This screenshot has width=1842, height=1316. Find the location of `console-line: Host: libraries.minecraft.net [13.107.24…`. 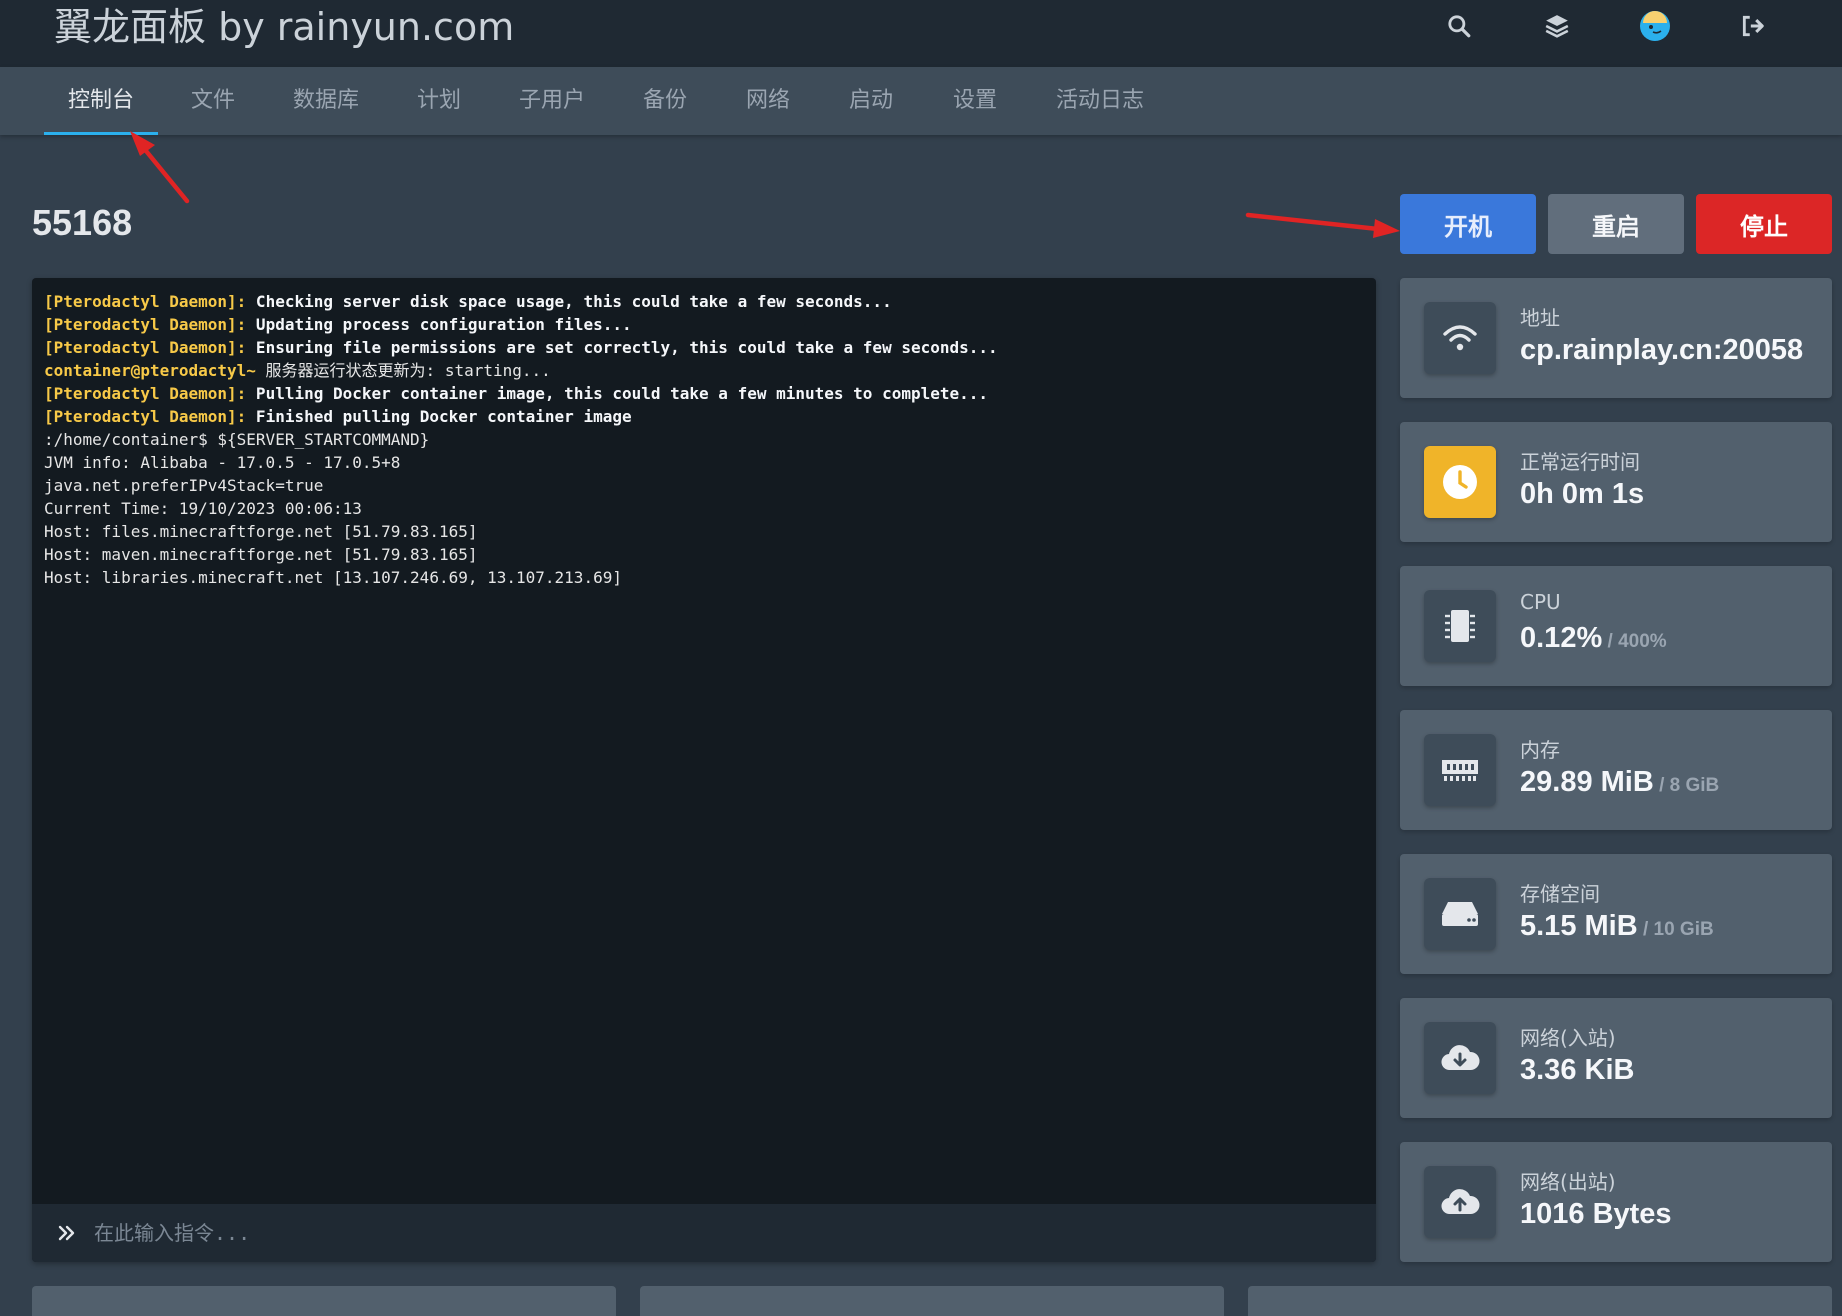

console-line: Host: libraries.minecraft.net [13.107.24… is located at coordinates (704, 577).